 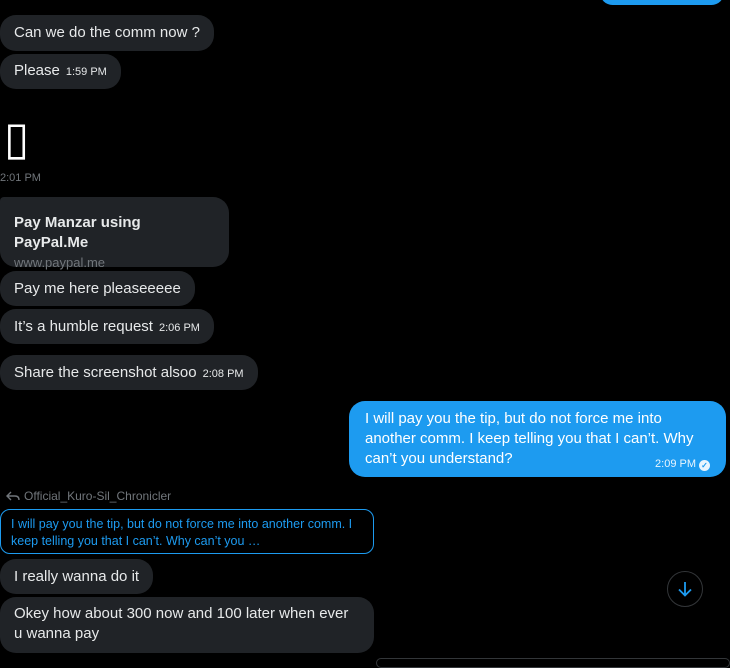 What do you see at coordinates (86, 72) in the screenshot?
I see `message-timestamp: 1:59 PM` at bounding box center [86, 72].